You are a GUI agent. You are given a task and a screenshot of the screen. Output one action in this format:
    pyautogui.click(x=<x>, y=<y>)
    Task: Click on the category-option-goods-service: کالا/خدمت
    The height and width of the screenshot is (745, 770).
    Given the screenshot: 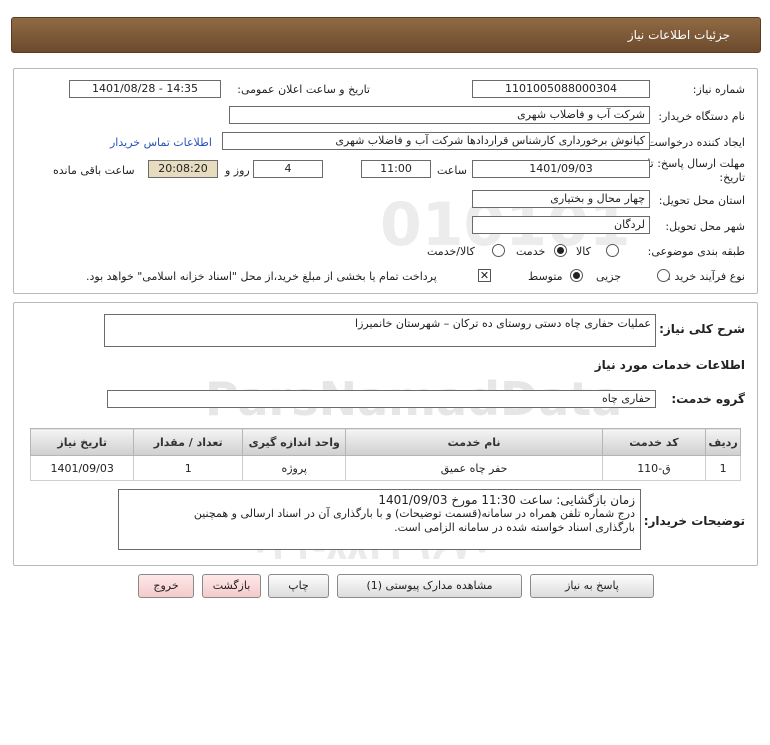 What is the action you would take?
    pyautogui.click(x=451, y=251)
    